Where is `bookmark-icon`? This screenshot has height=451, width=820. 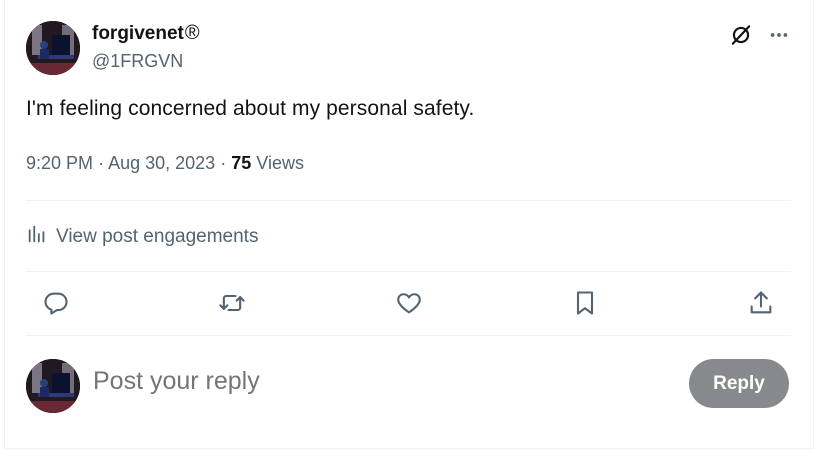
bookmark-icon is located at coordinates (585, 303).